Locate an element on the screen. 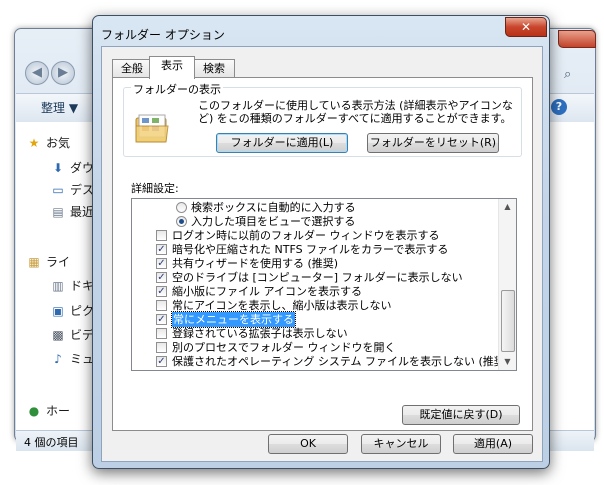  search-icon: ⌕ is located at coordinates (567, 74).